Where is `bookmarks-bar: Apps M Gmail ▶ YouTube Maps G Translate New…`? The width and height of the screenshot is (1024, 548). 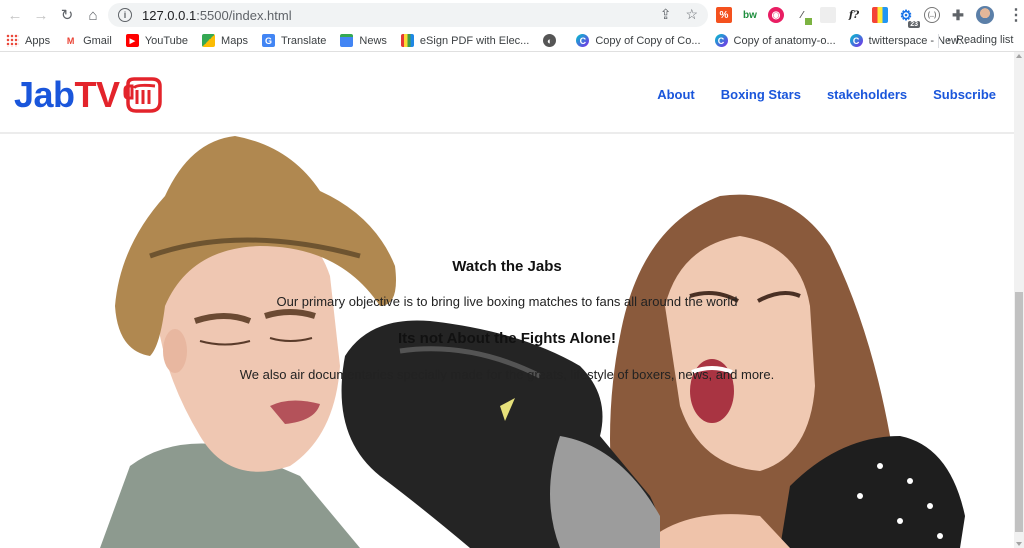
bookmarks-bar: Apps M Gmail ▶ YouTube Maps G Translate New… is located at coordinates (512, 41).